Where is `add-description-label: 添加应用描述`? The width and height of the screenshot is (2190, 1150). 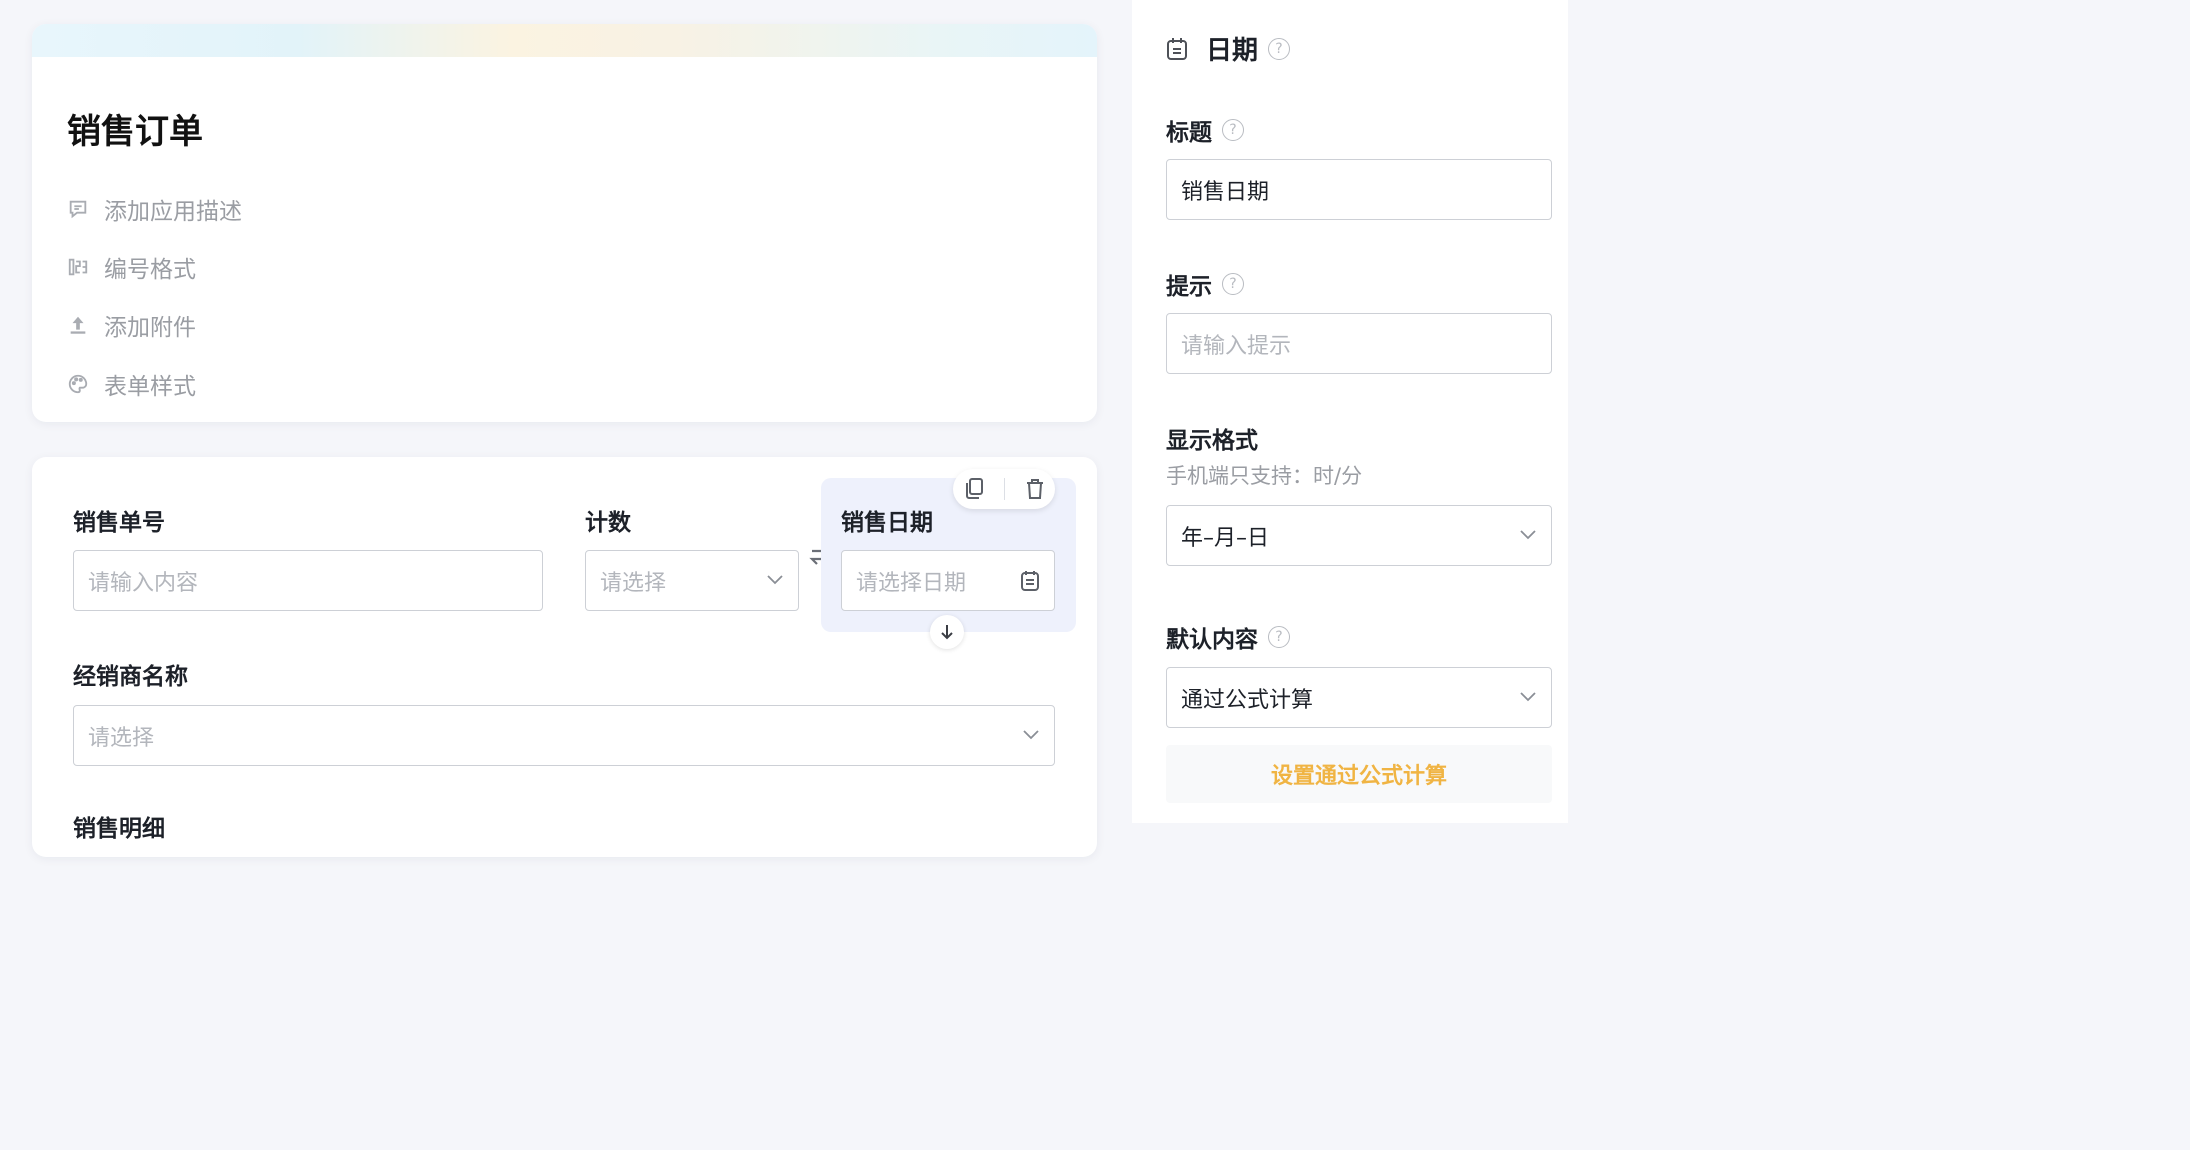
add-description-label: 添加应用描述 is located at coordinates (173, 212).